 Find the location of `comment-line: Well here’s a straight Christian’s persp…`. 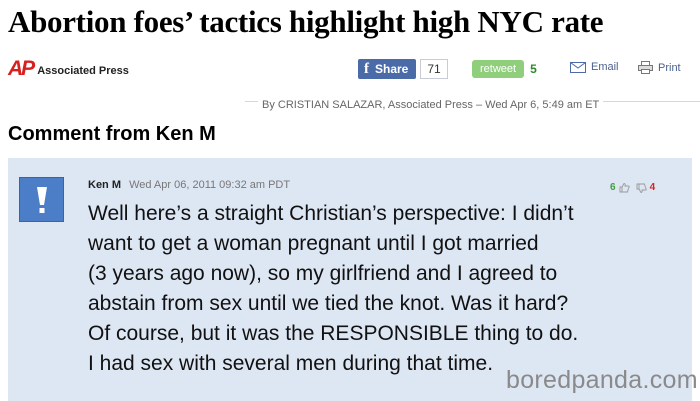

comment-line: Well here’s a straight Christian’s persp… is located at coordinates (331, 213).